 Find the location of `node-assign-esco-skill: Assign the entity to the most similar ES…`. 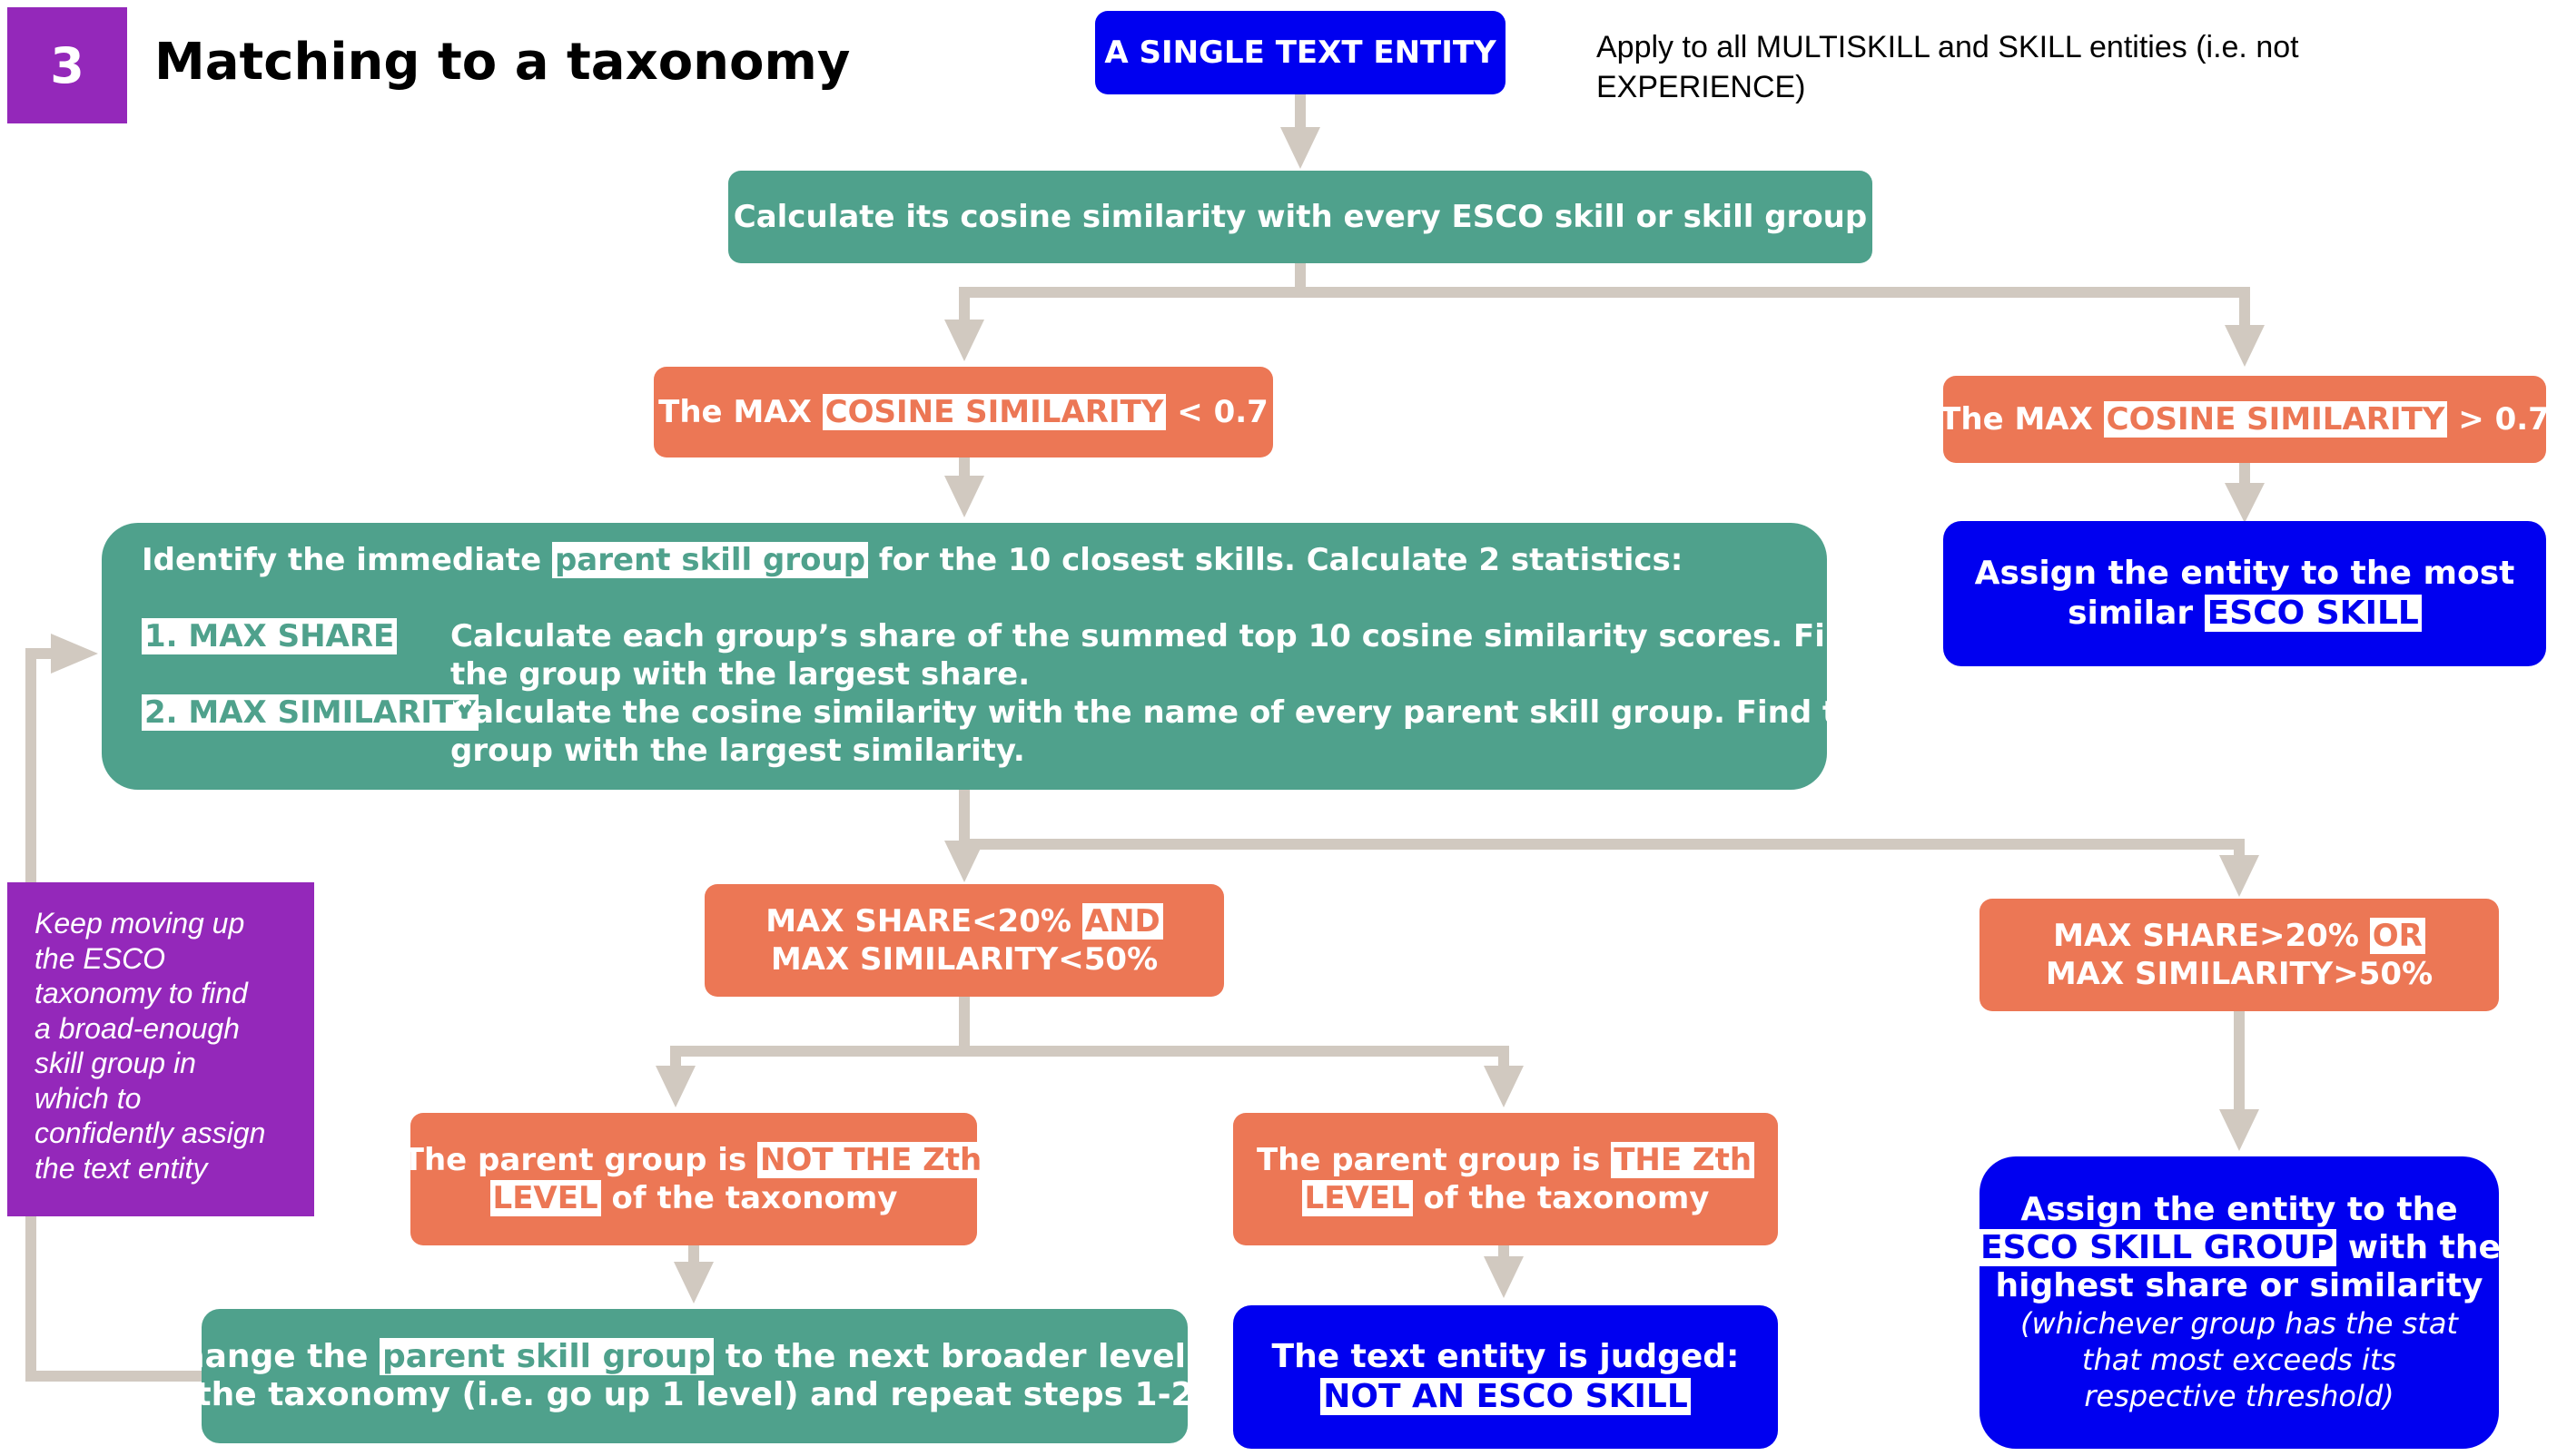

node-assign-esco-skill: Assign the entity to the most similar ES… is located at coordinates (2245, 593).